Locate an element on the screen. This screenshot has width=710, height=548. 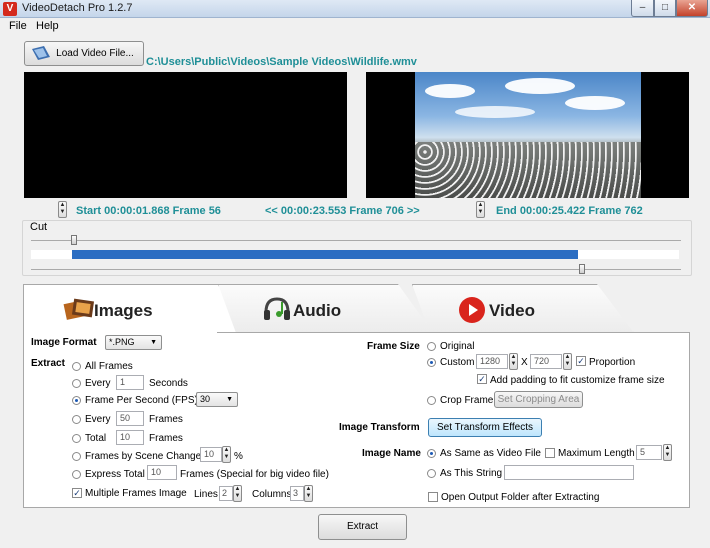
radio-as-this-string is located at coordinates (431, 473).